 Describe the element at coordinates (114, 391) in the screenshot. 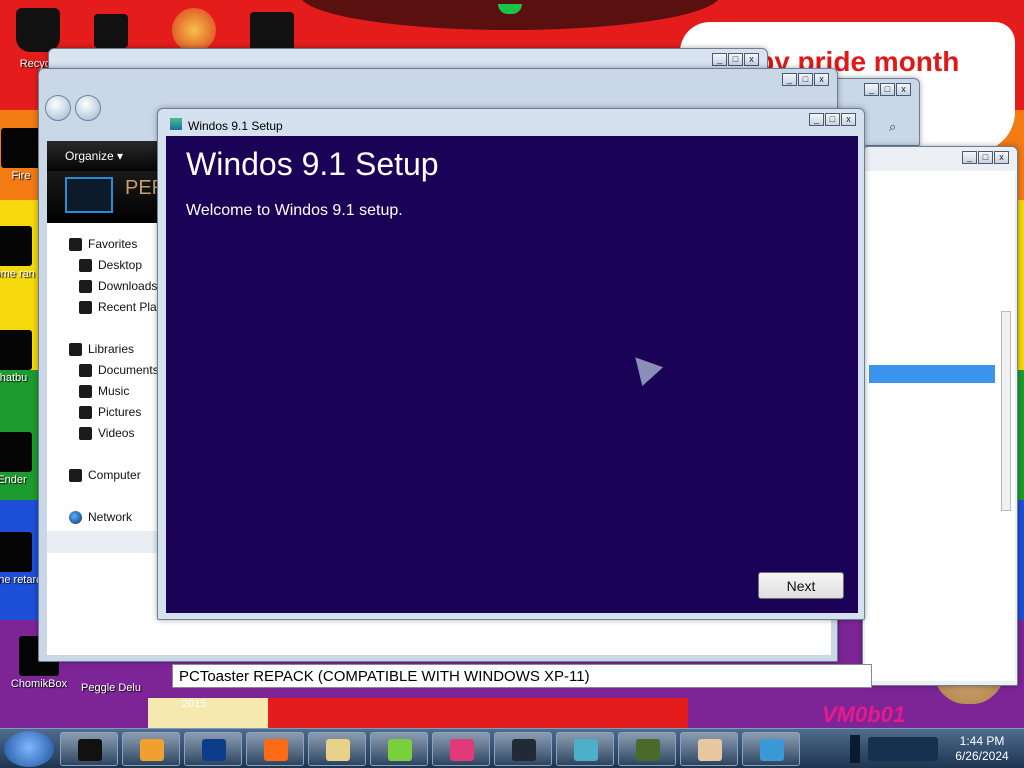

I see `nav-label: Music` at that location.